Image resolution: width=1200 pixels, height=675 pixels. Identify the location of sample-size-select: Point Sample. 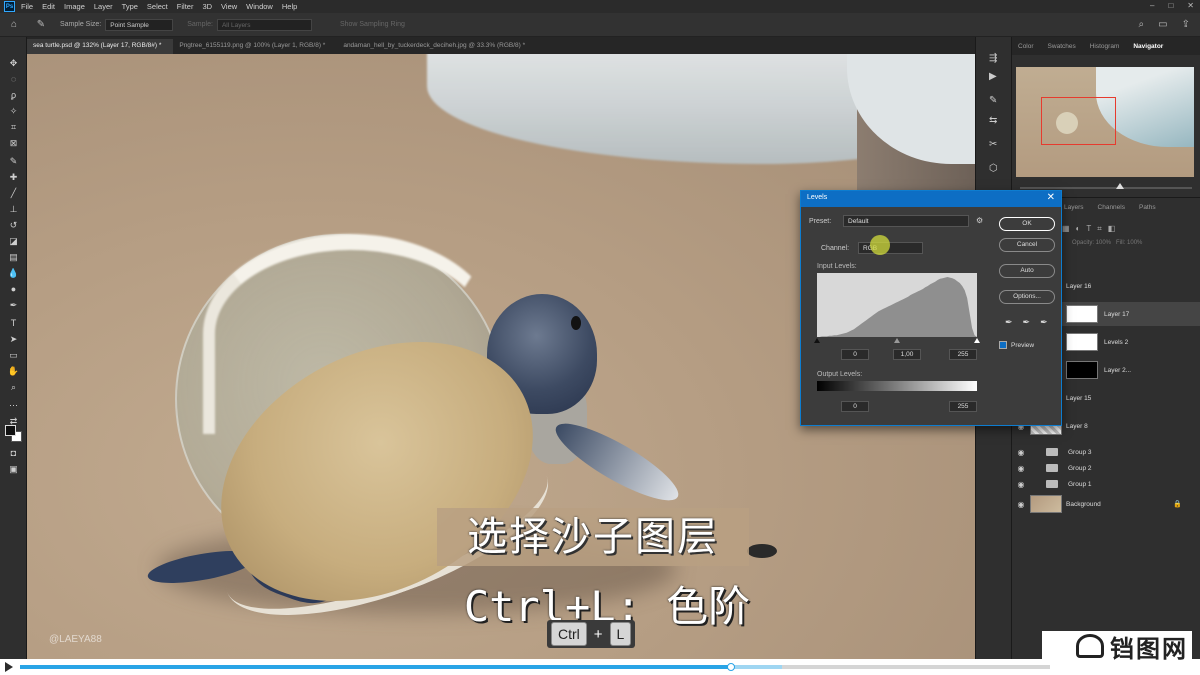
(139, 24).